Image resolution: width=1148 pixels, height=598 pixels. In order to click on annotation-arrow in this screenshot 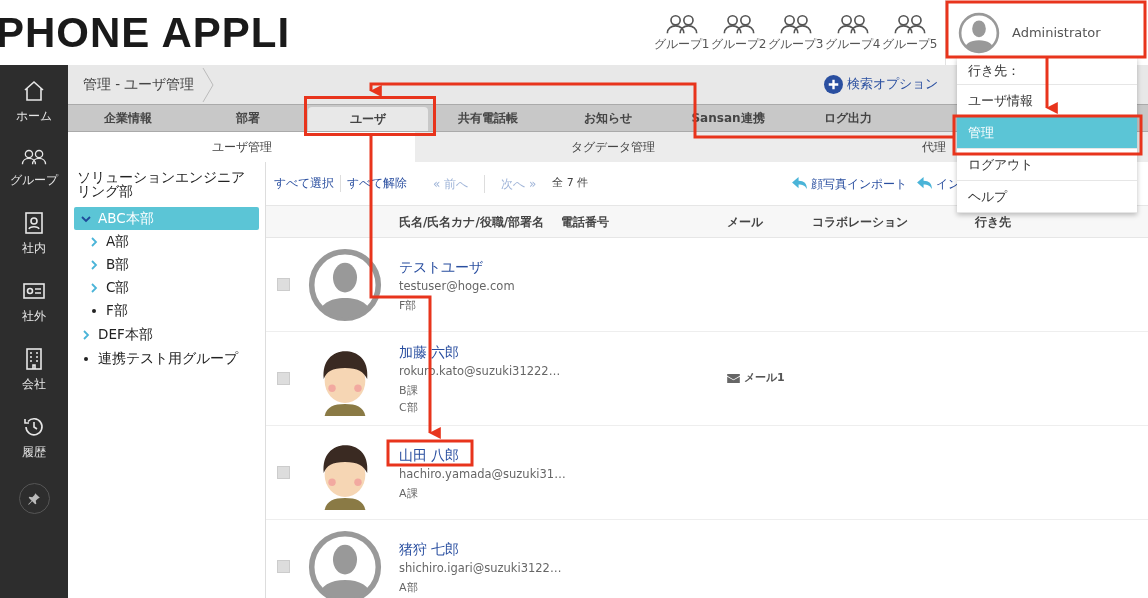, I will do `click(1051, 86)`.